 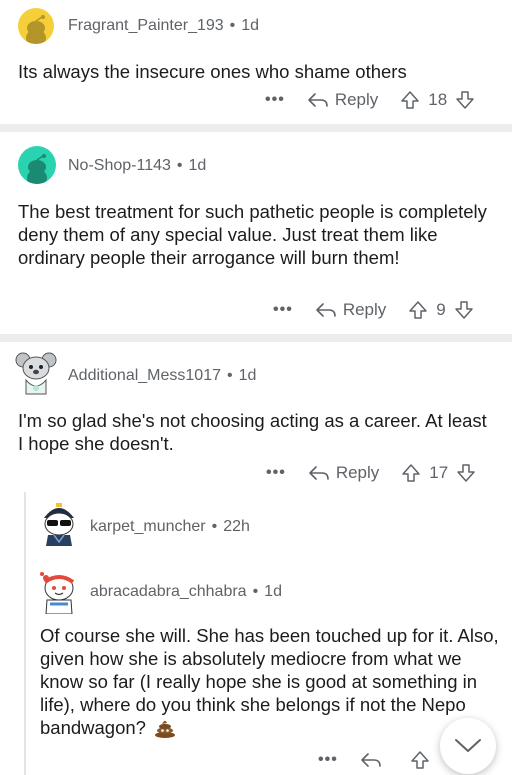 I want to click on comment-meta: Additional_Mess1017 • 1d, so click(x=162, y=375).